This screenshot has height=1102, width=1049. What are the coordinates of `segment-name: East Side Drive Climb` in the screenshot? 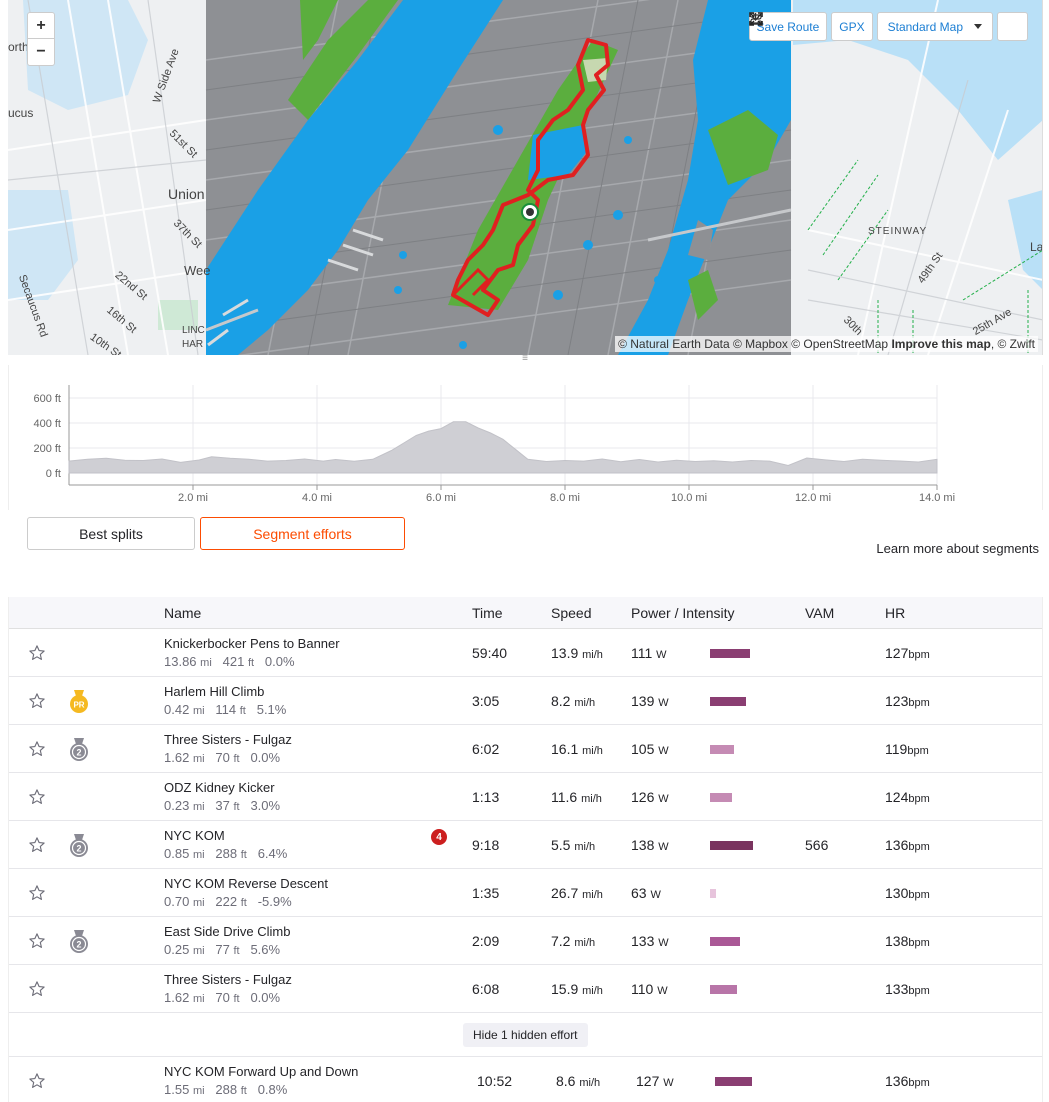 It's located at (227, 931).